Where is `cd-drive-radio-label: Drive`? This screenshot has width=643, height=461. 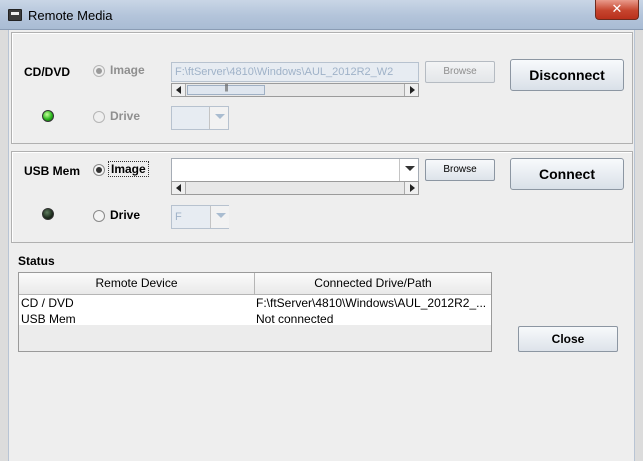
cd-drive-radio-label: Drive is located at coordinates (125, 116).